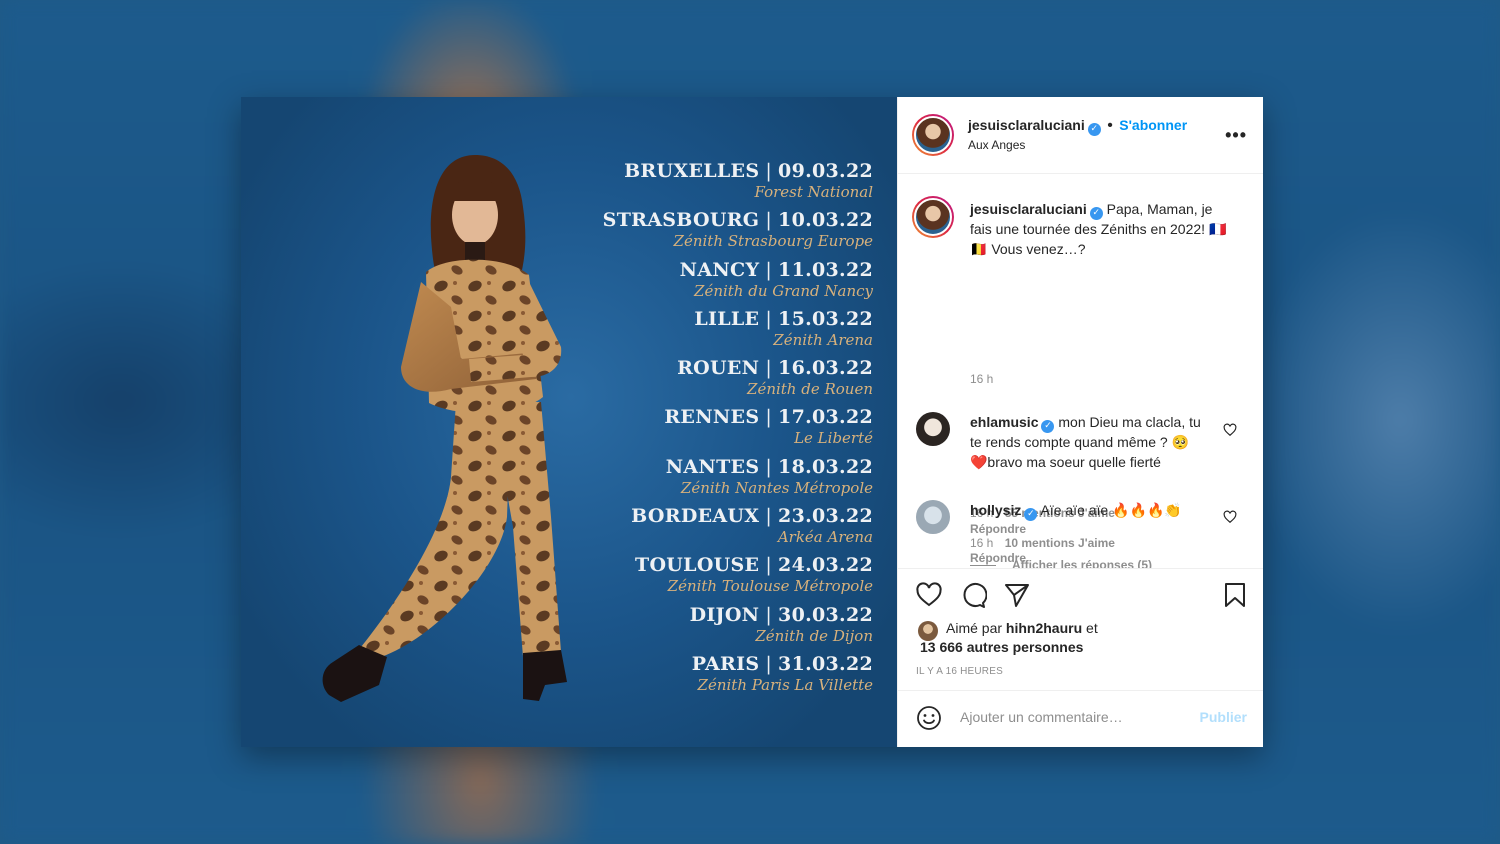 The image size is (1500, 844). I want to click on comment-icon, so click(973, 595).